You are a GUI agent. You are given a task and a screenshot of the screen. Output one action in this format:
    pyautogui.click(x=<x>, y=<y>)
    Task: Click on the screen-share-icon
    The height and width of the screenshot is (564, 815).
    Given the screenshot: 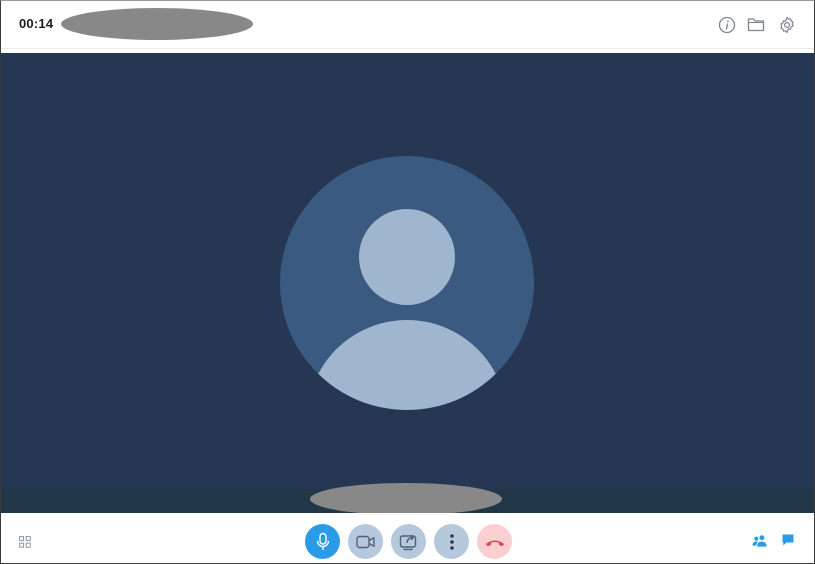 What is the action you would take?
    pyautogui.click(x=407, y=542)
    